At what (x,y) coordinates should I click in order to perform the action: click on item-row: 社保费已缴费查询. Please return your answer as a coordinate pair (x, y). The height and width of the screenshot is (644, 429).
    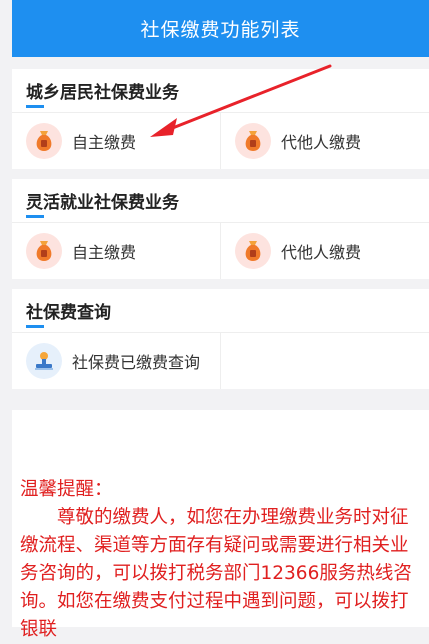
    Looking at the image, I should click on (220, 360).